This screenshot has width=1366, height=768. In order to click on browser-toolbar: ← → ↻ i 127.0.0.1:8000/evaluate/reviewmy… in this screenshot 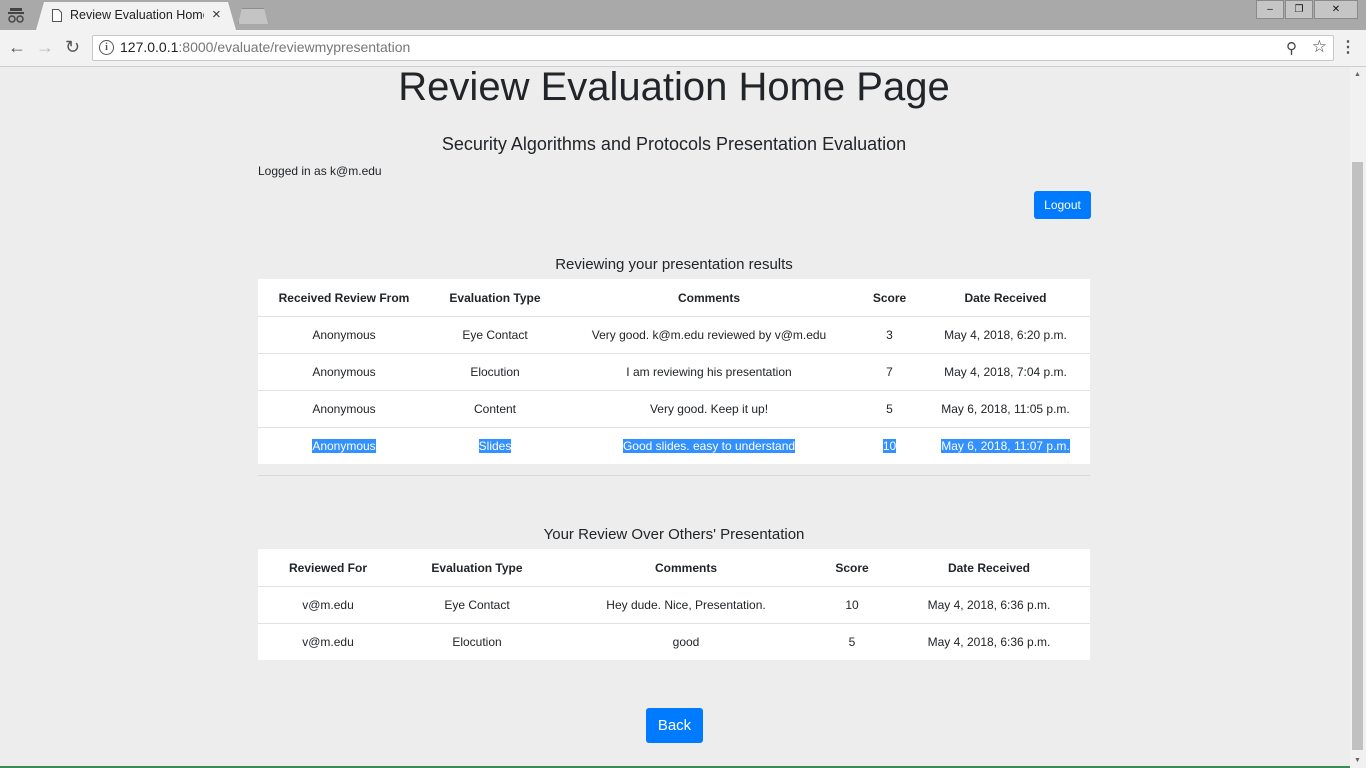, I will do `click(683, 48)`.